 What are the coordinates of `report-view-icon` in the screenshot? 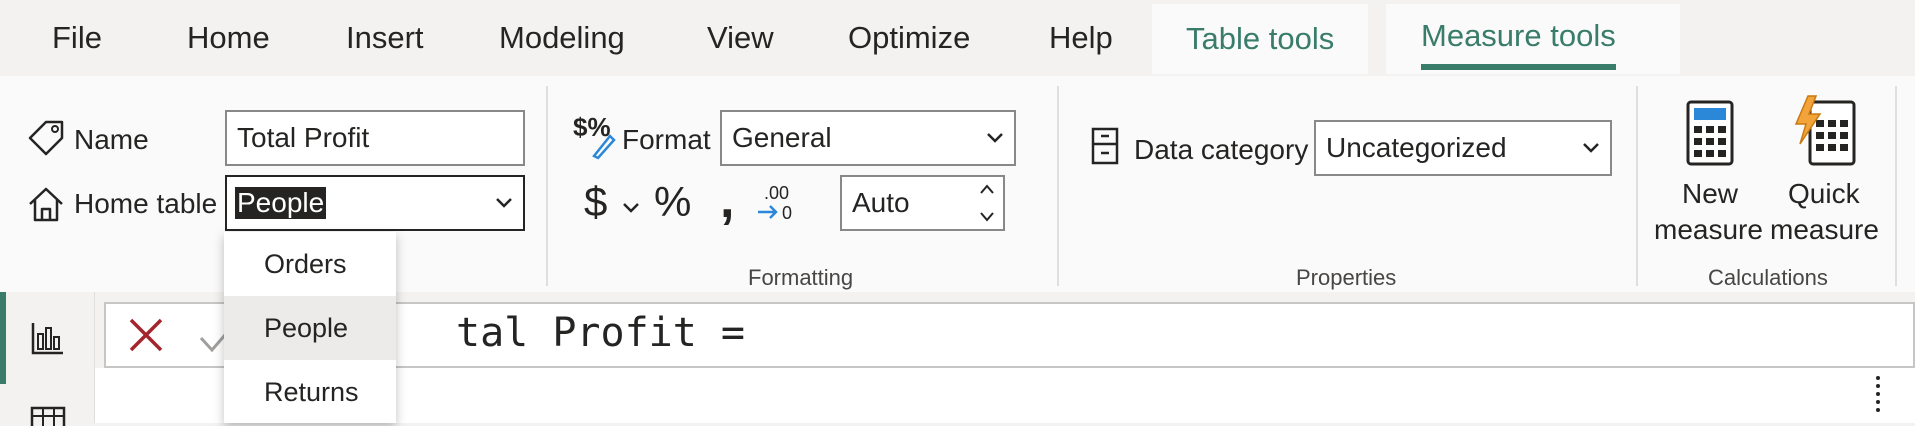 It's located at (48, 338).